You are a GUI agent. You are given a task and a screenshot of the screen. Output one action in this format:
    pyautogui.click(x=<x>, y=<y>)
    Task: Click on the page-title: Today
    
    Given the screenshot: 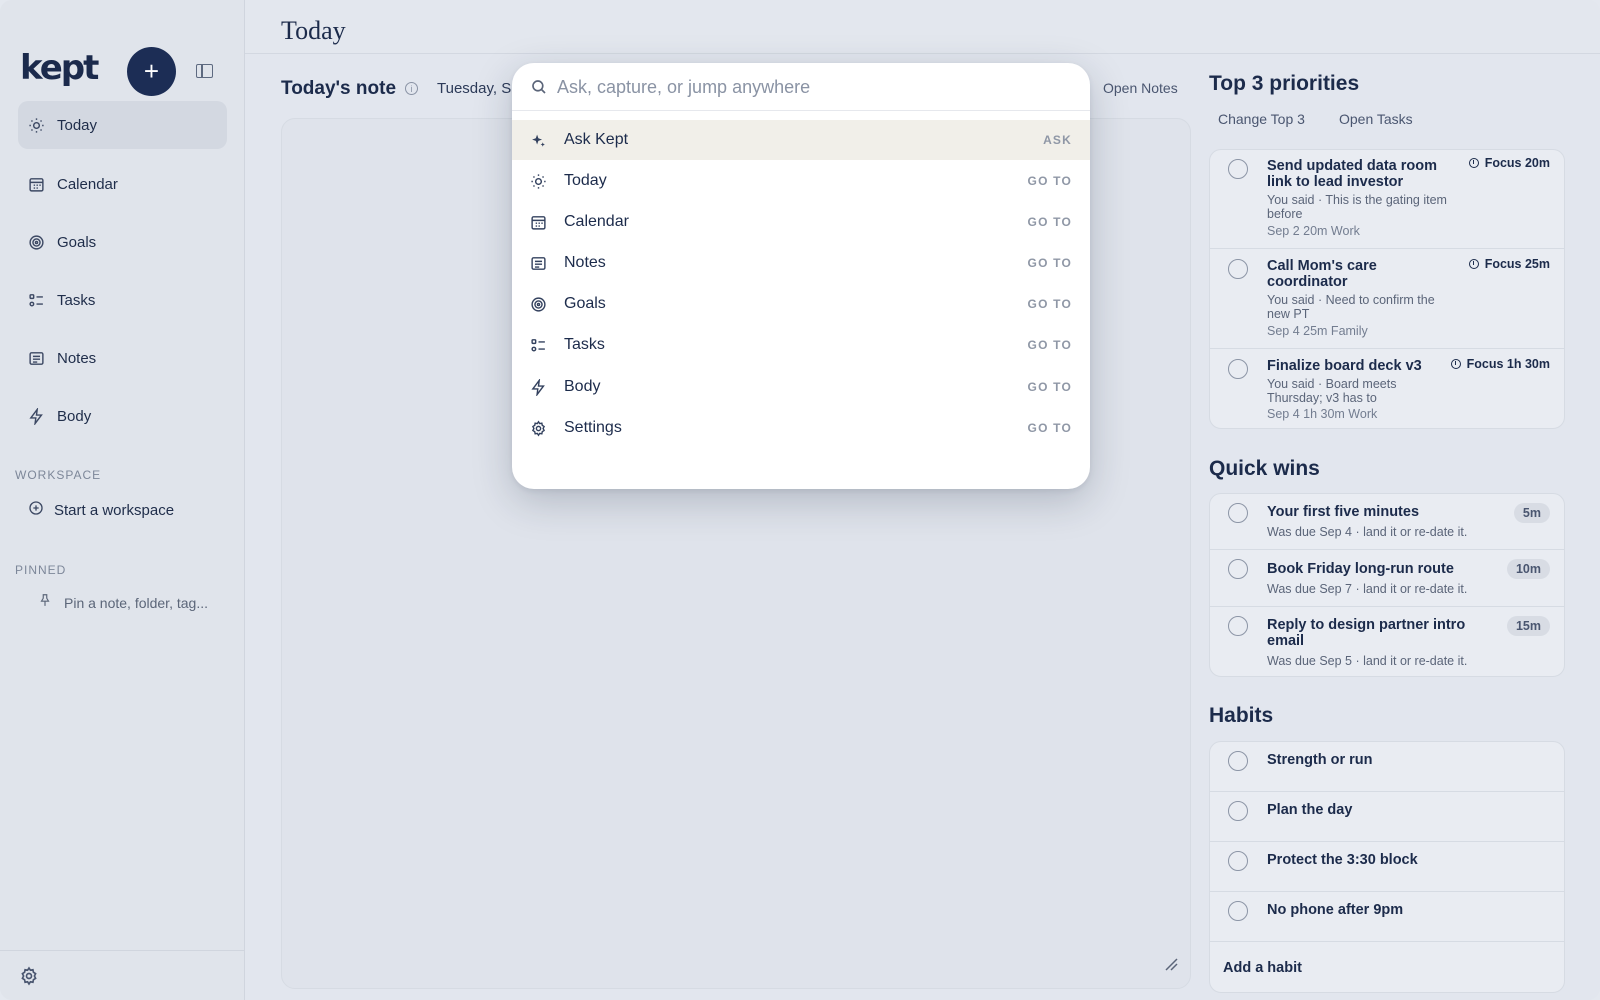 What is the action you would take?
    pyautogui.click(x=313, y=30)
    